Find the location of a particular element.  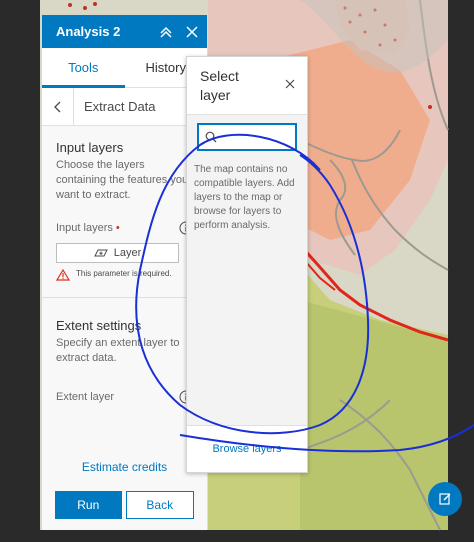

layer-button: Layer is located at coordinates (117, 253).